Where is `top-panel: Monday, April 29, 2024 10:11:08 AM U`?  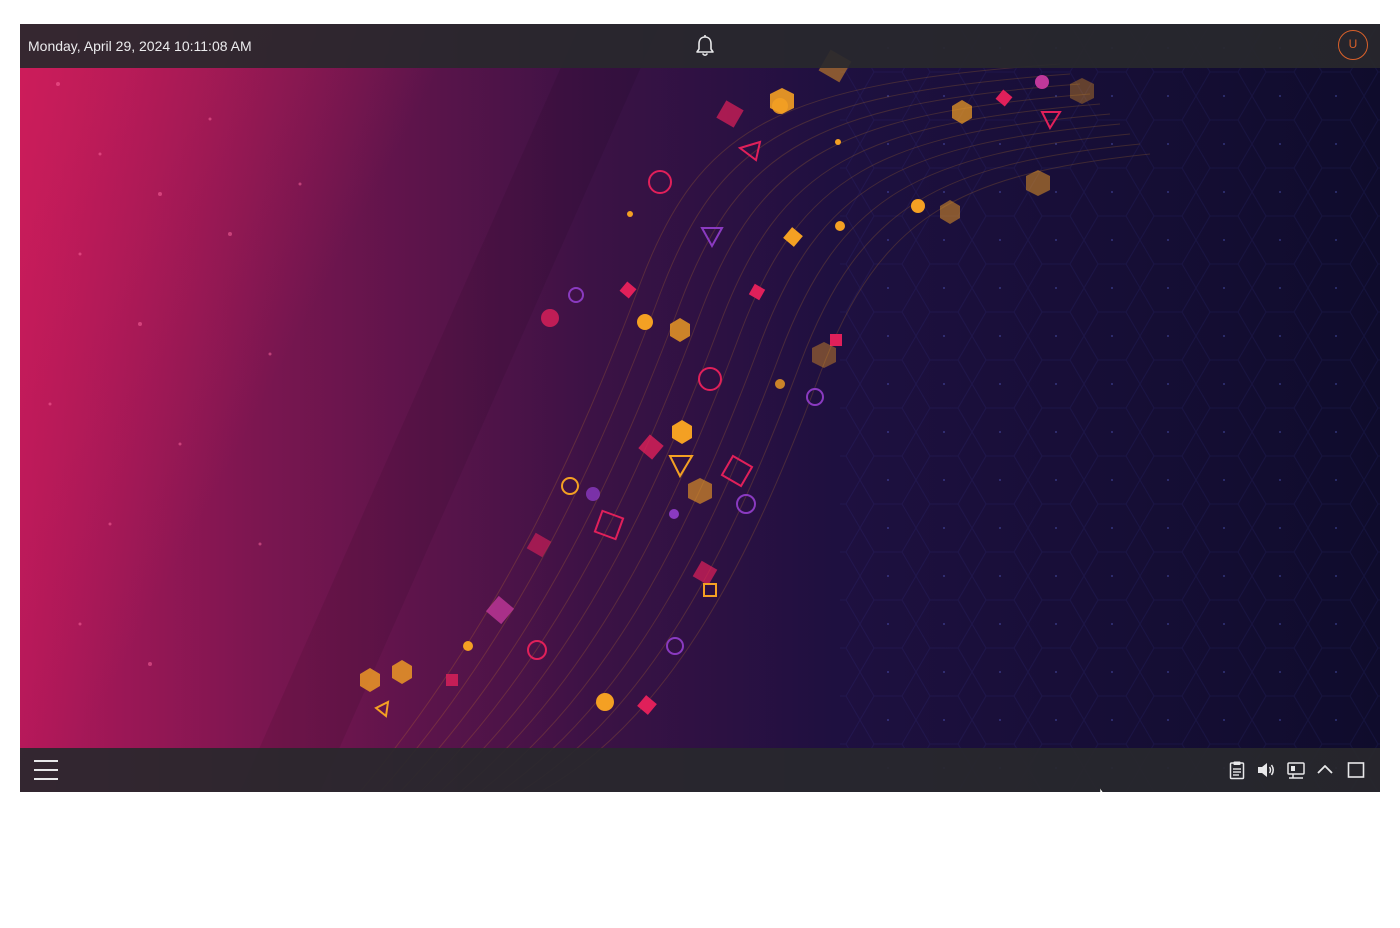 top-panel: Monday, April 29, 2024 10:11:08 AM U is located at coordinates (700, 46).